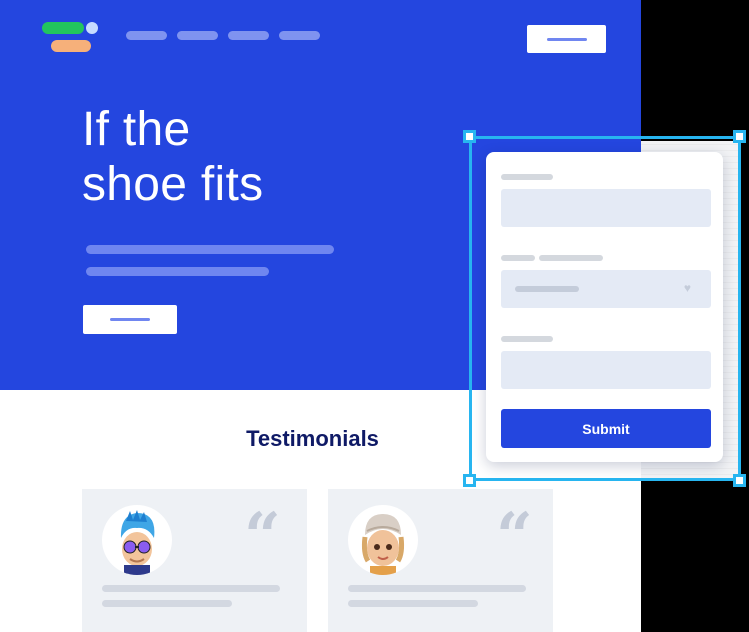  I want to click on logo-dot, so click(92, 28).